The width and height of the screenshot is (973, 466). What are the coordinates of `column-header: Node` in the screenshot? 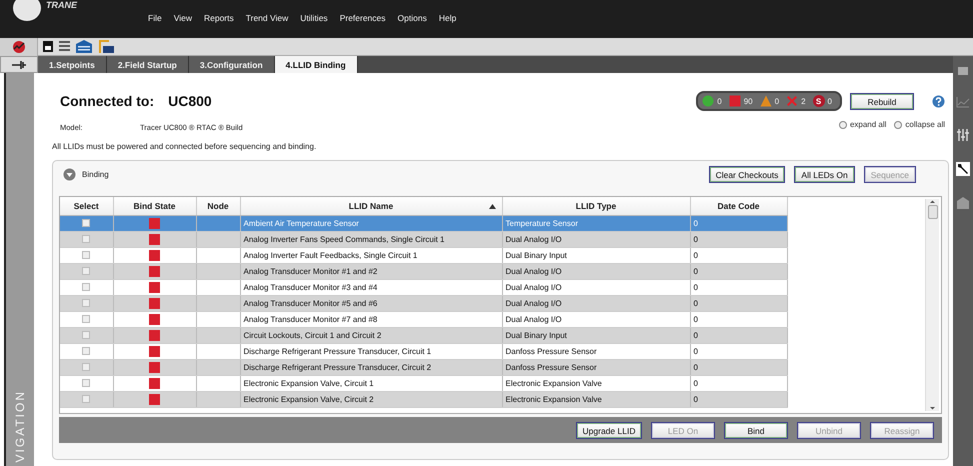 It's located at (218, 206).